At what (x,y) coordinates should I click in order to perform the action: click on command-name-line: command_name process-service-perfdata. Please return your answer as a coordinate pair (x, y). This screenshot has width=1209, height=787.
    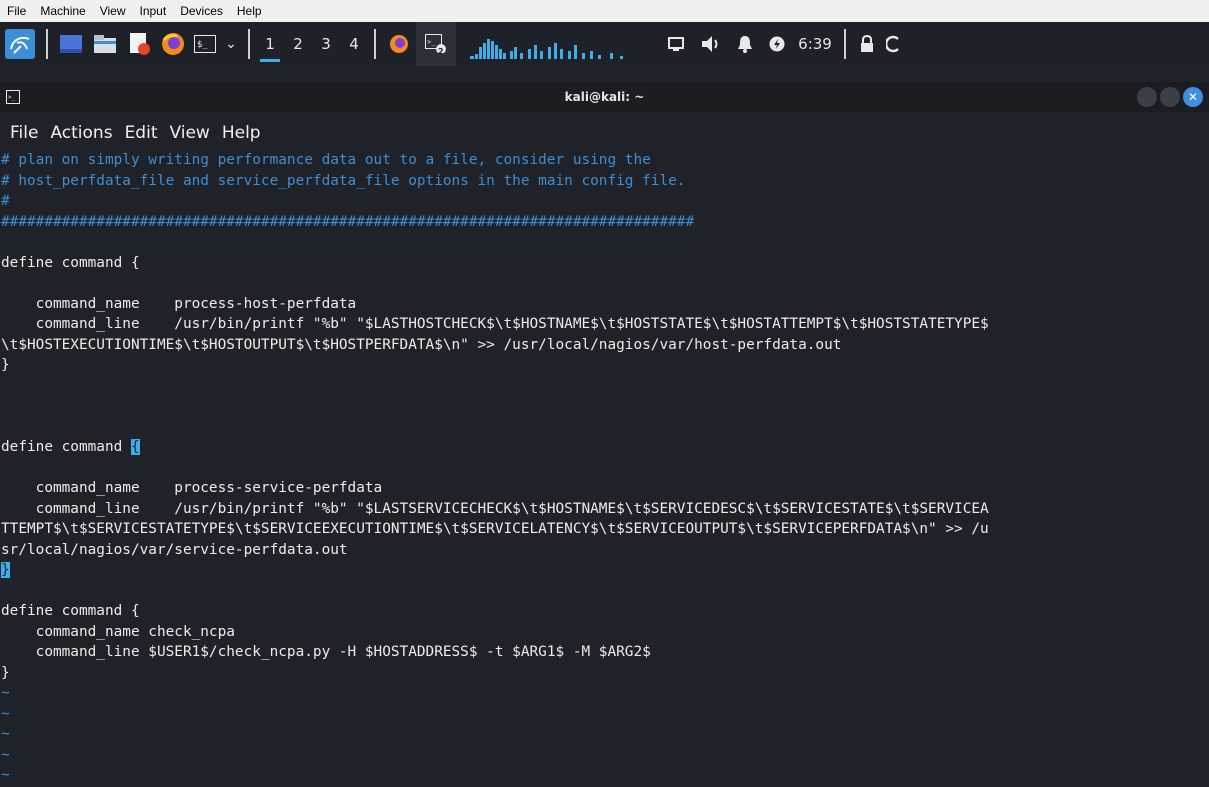
    Looking at the image, I should click on (192, 488).